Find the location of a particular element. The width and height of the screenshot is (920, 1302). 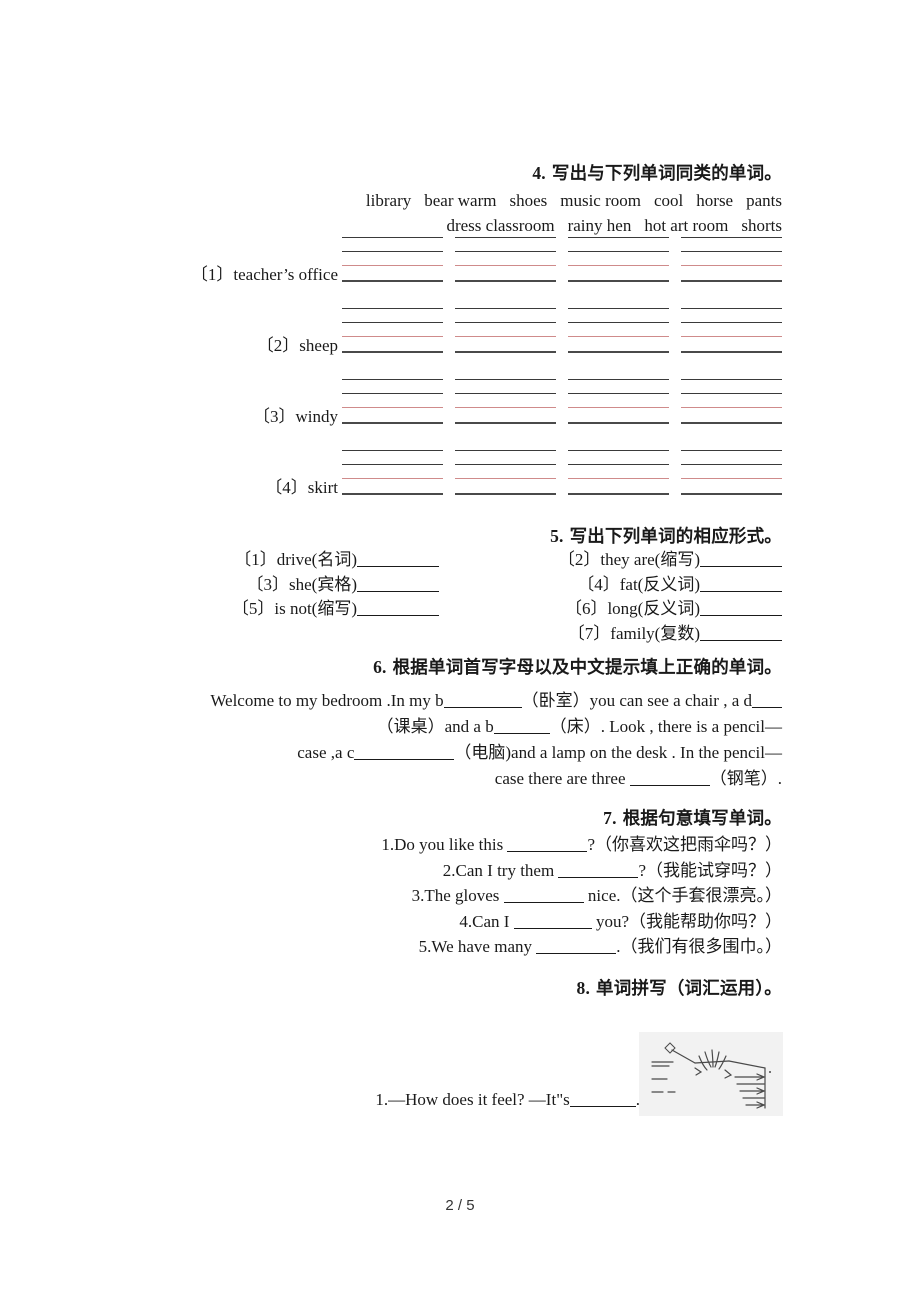

word-form-item: 〔2〕they are(缩写) is located at coordinates (621, 560).